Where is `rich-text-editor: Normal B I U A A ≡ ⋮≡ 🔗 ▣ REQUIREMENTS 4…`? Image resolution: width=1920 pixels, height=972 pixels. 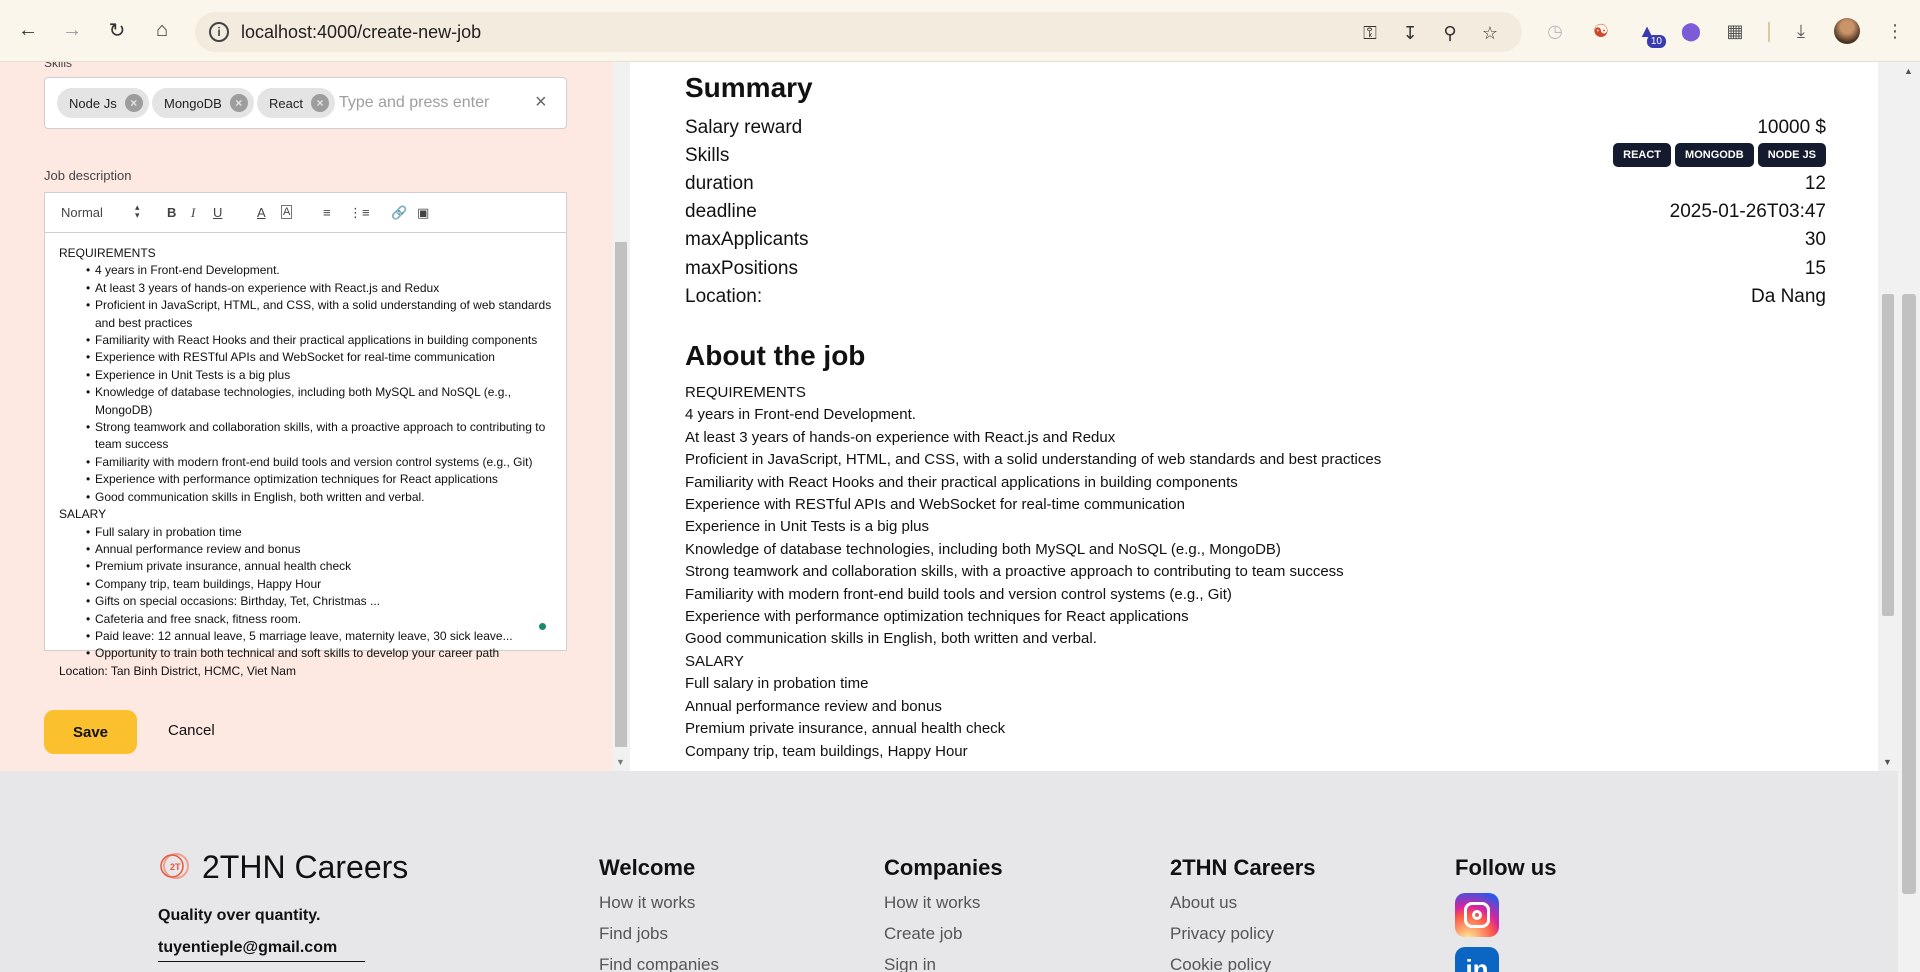
rich-text-editor: Normal B I U A A ≡ ⋮≡ 🔗 ▣ REQUIREMENTS 4… is located at coordinates (305, 435).